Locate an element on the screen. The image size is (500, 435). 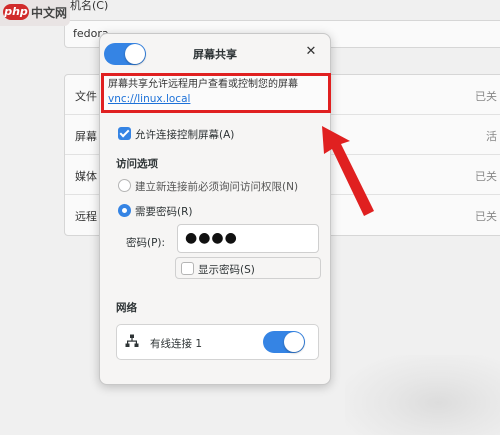
radio-label: 建立新连接前必须询问访问权限(N) is located at coordinates (217, 187).